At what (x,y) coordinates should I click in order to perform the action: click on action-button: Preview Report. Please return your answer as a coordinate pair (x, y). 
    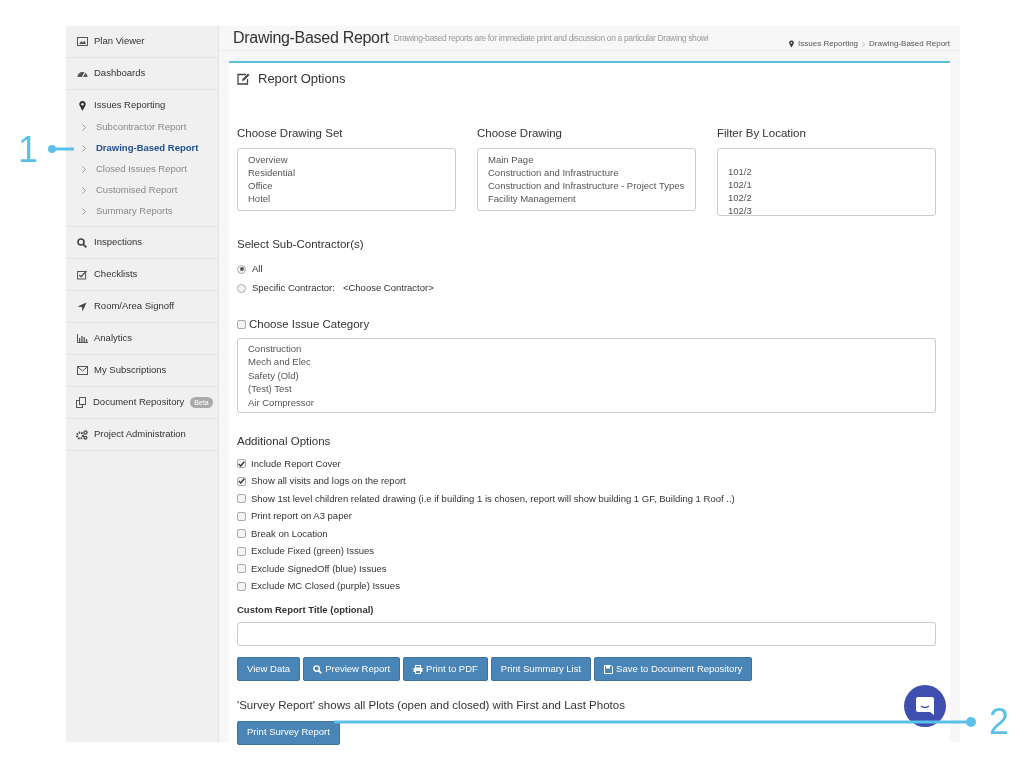
    Looking at the image, I should click on (352, 669).